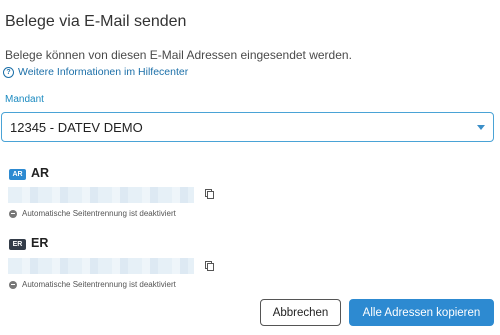 This screenshot has height=335, width=500. What do you see at coordinates (40, 173) in the screenshot?
I see `ar-section-title: AR` at bounding box center [40, 173].